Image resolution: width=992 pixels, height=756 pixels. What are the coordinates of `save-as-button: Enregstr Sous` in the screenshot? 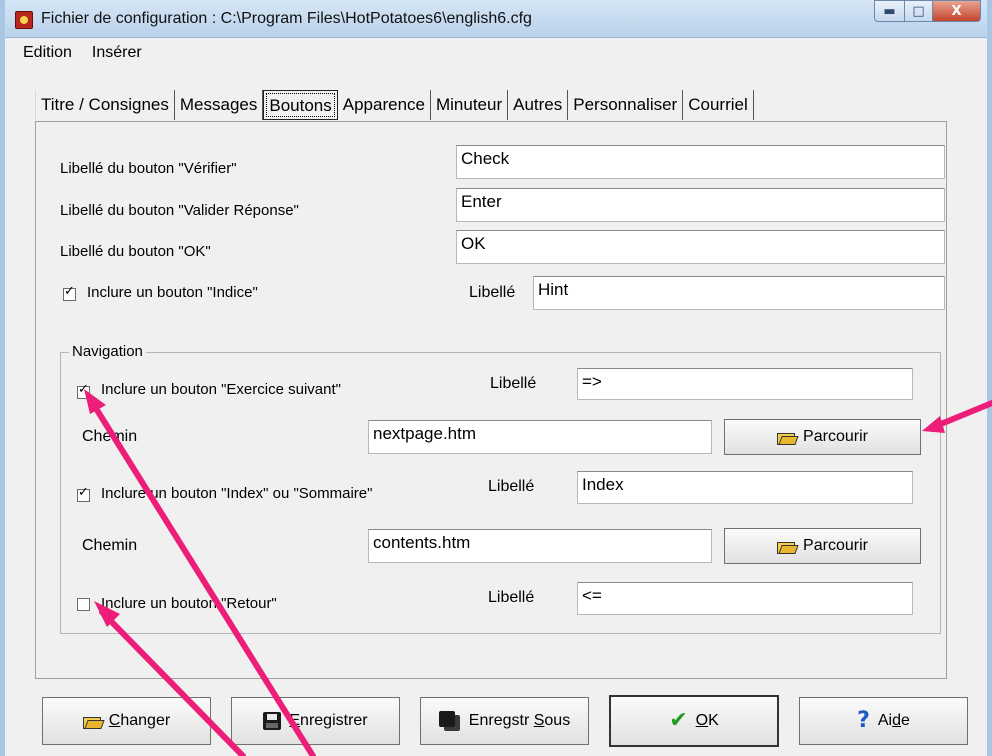 It's located at (504, 721).